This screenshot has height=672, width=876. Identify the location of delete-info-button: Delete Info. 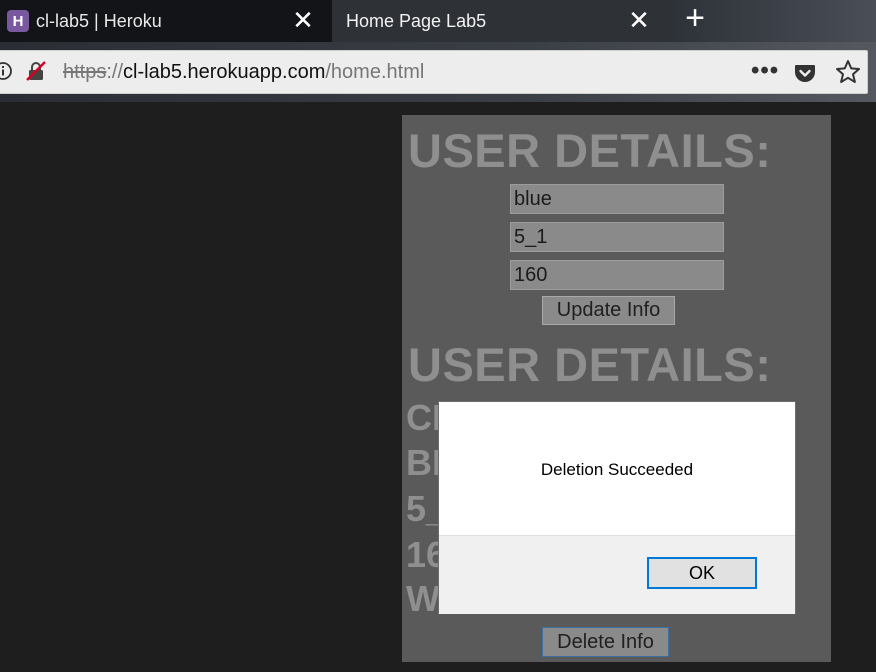
(605, 642).